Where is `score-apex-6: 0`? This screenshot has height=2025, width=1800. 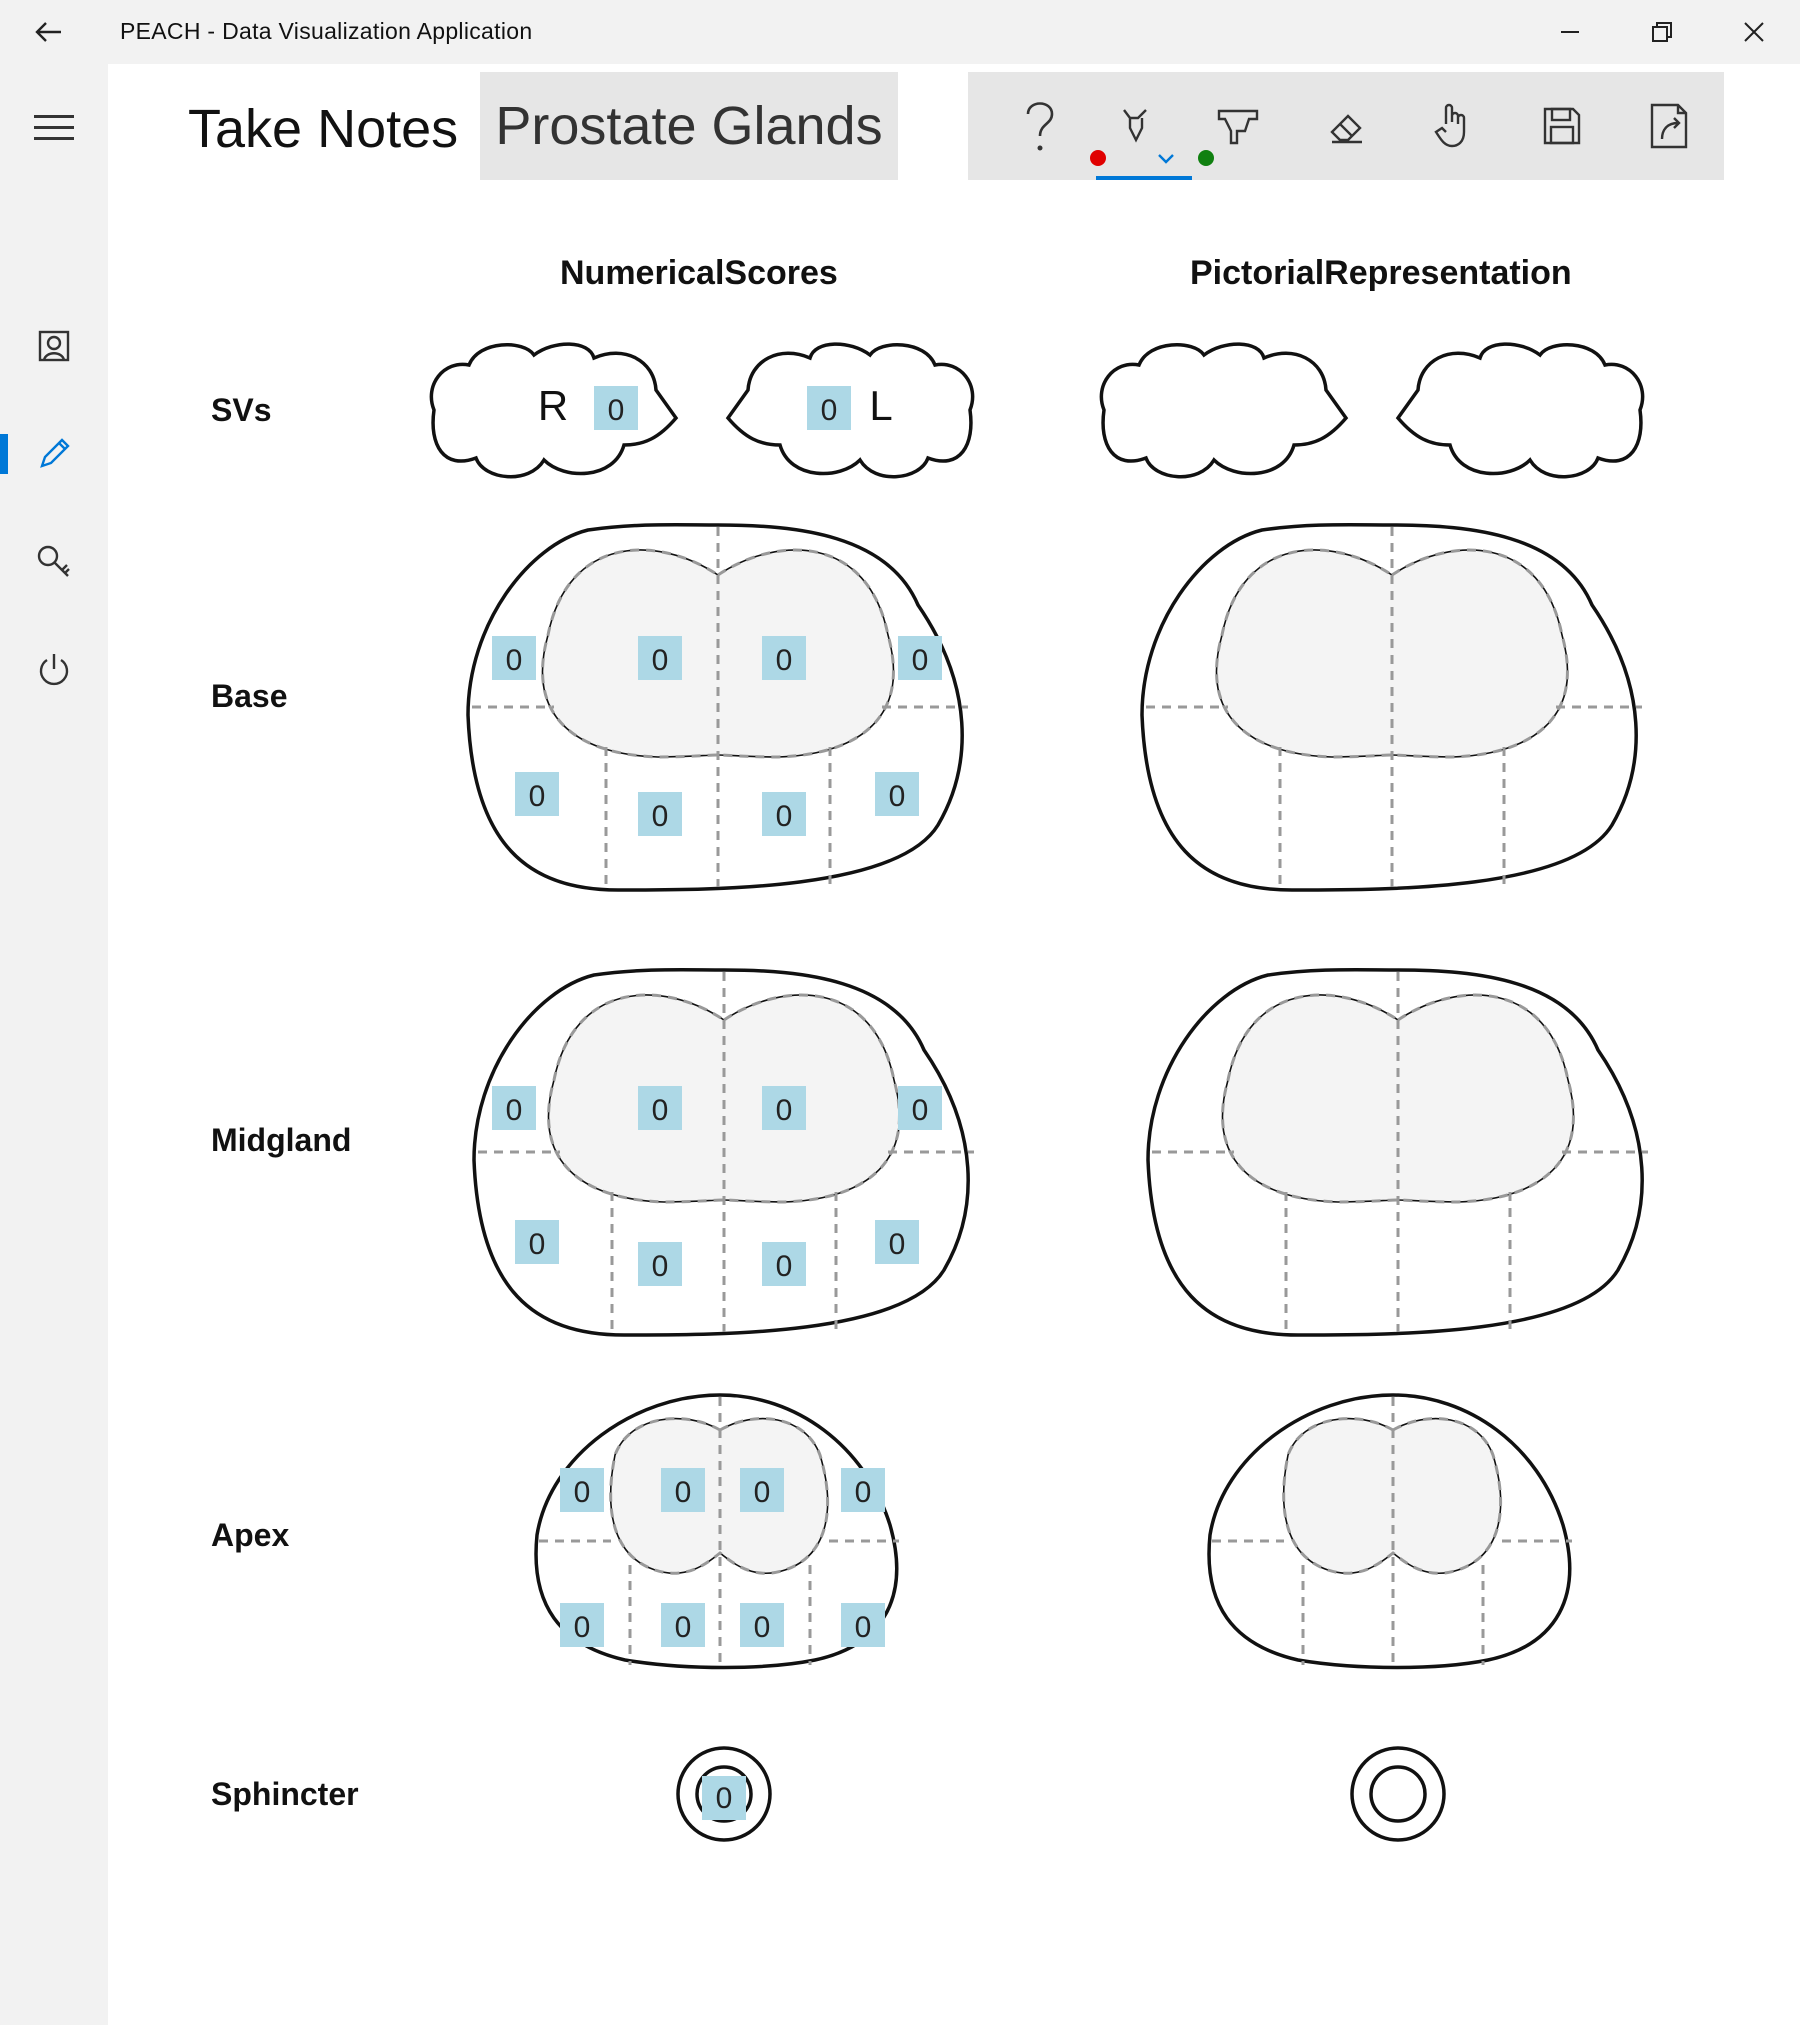 score-apex-6: 0 is located at coordinates (683, 1627).